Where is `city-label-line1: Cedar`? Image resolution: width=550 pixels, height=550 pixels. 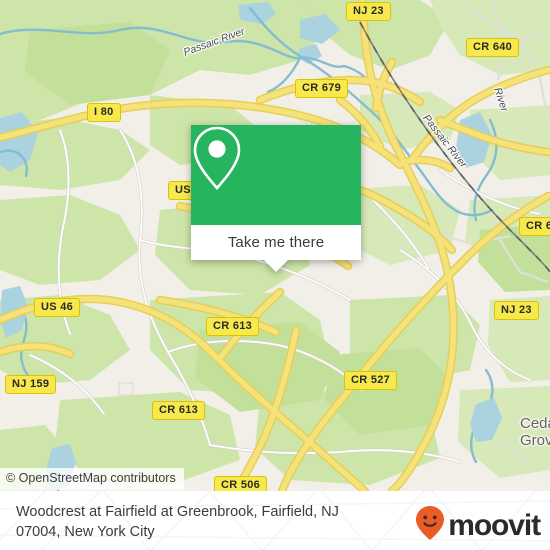
city-label-line1: Cedar is located at coordinates (535, 423).